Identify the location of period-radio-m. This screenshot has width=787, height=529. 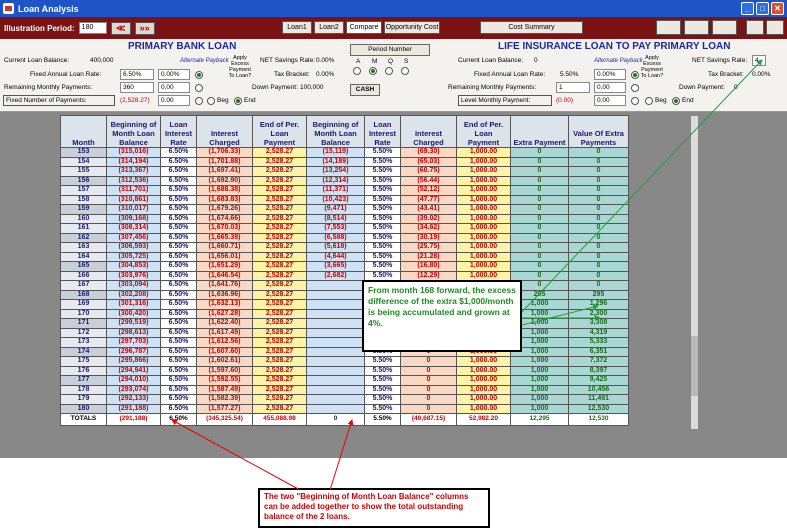
(373, 71).